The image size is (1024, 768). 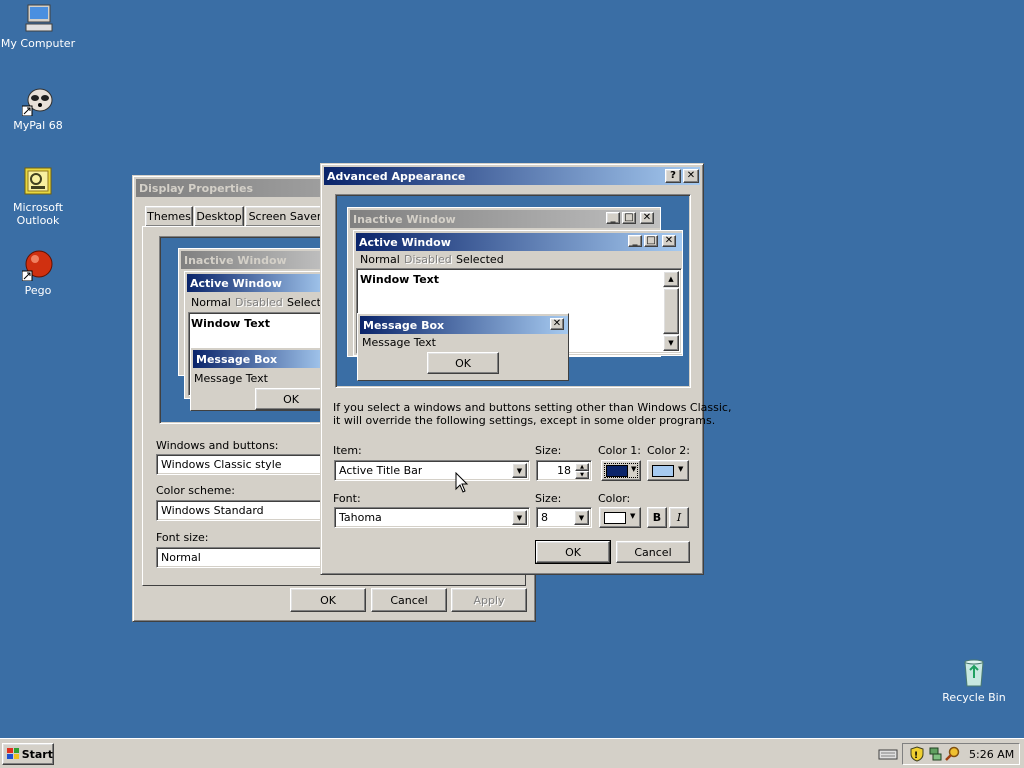 I want to click on preview-active-title: Active Window, so click(x=257, y=283).